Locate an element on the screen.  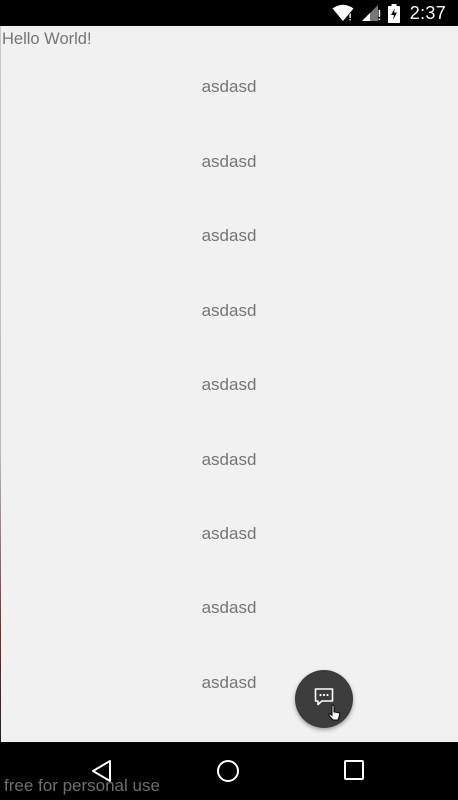
status-time: 2:37 is located at coordinates (427, 12).